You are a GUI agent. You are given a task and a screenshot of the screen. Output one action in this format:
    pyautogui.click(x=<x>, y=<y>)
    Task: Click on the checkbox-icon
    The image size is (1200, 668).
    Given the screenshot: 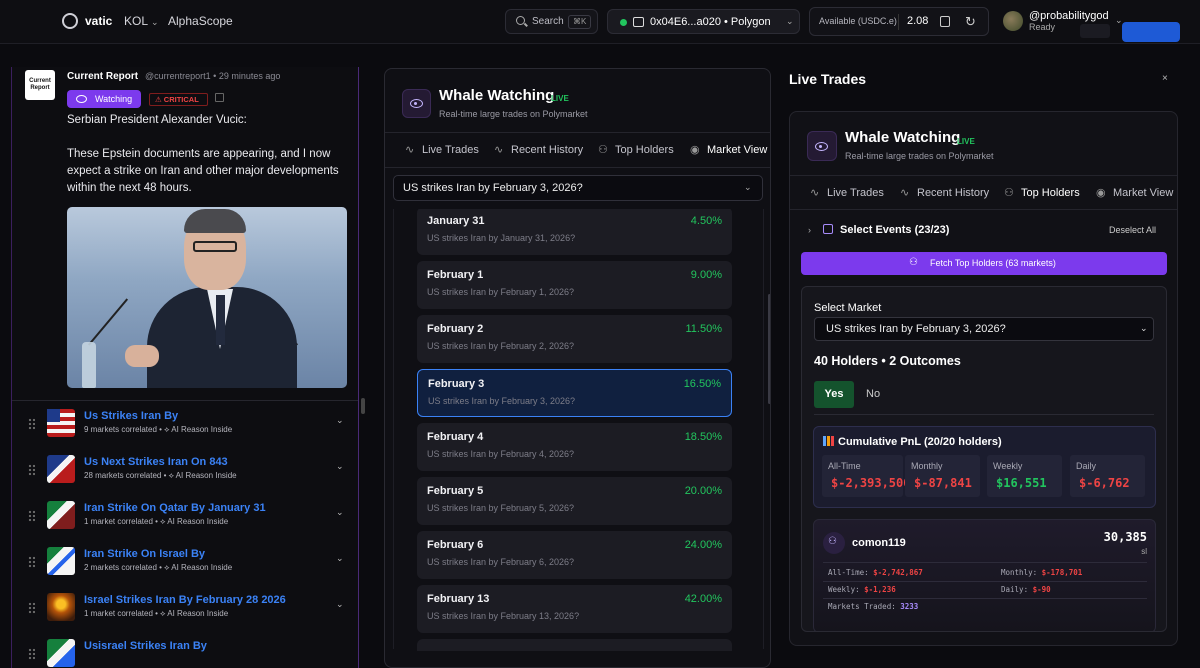 What is the action you would take?
    pyautogui.click(x=828, y=229)
    